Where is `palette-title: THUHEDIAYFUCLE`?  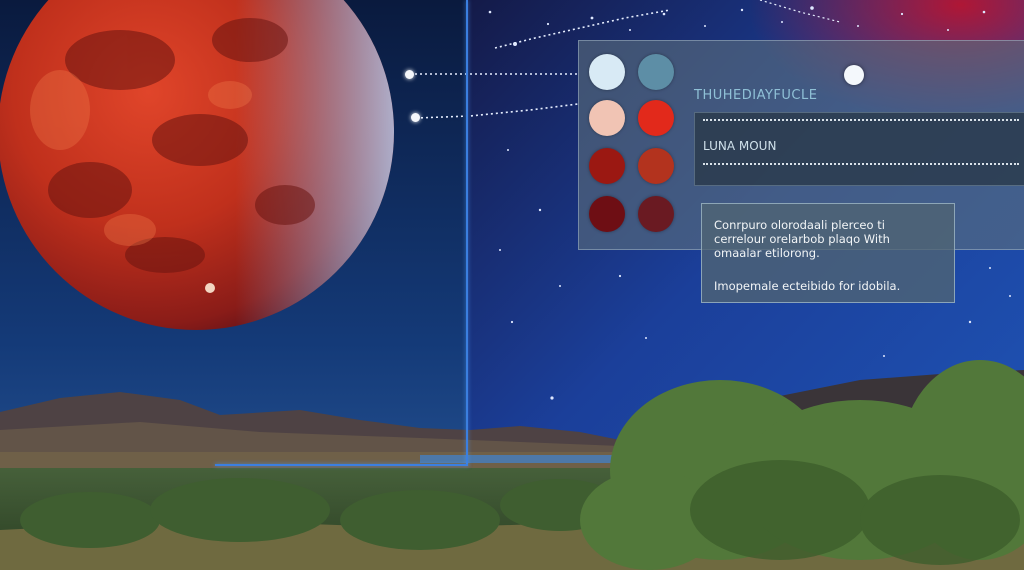 palette-title: THUHEDIAYFUCLE is located at coordinates (756, 95).